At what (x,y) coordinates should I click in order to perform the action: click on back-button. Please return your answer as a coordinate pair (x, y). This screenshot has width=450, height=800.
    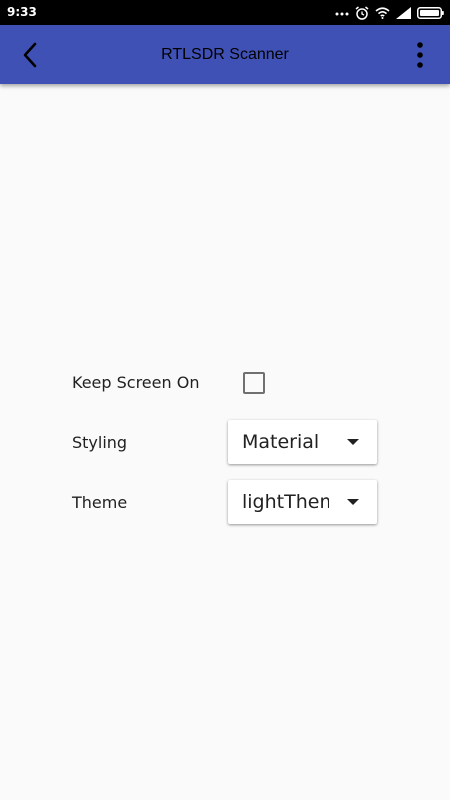
    Looking at the image, I should click on (30, 55).